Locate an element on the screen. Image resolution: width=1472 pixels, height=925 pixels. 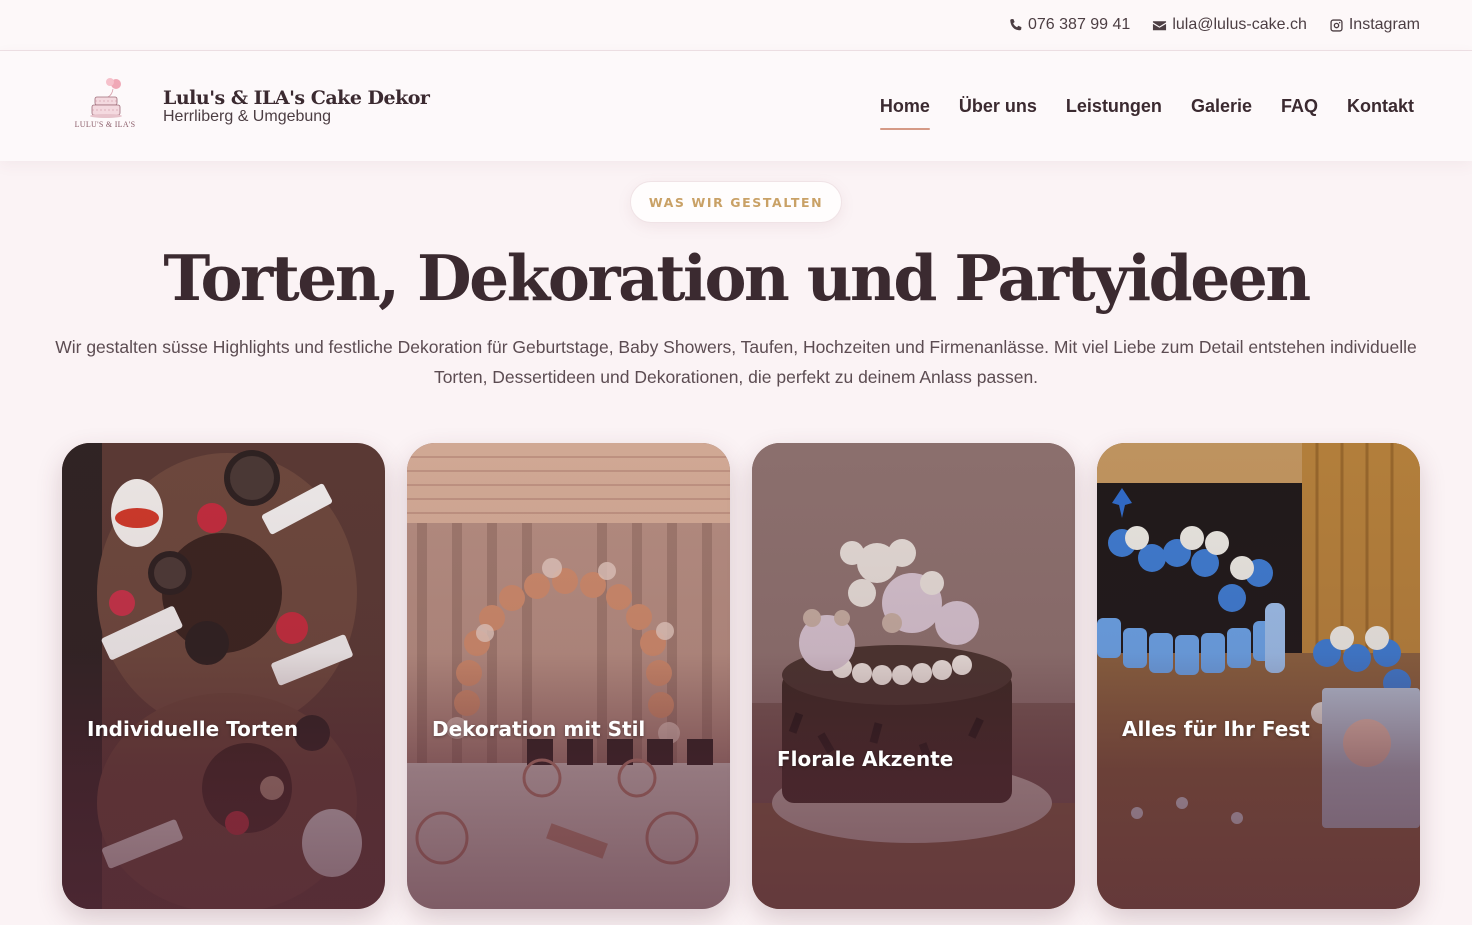
cake-logo-icon is located at coordinates (106, 98).